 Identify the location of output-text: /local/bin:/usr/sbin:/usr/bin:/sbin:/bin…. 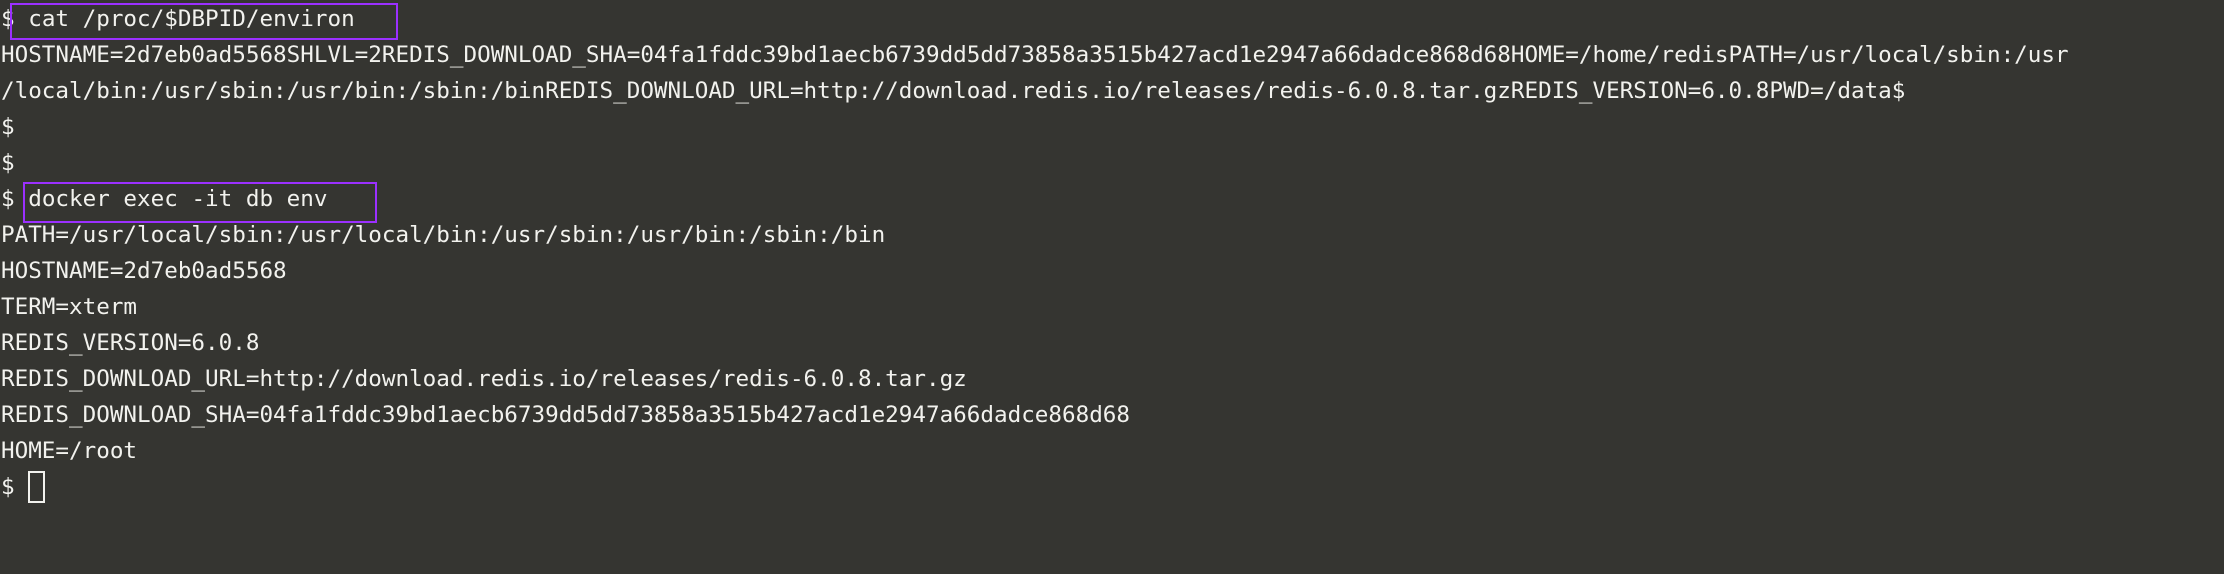
(953, 91).